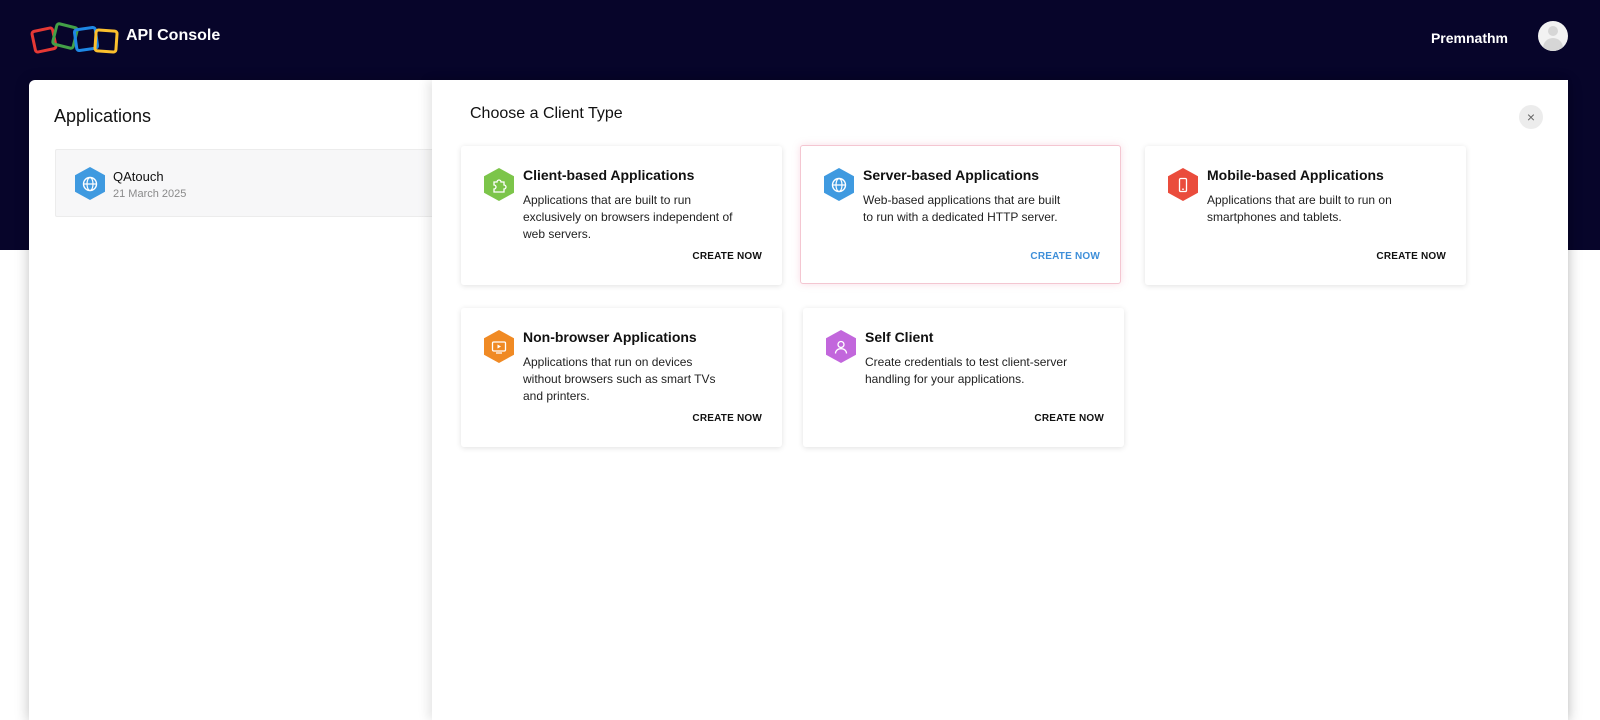  What do you see at coordinates (74, 38) in the screenshot?
I see `zoho-logo` at bounding box center [74, 38].